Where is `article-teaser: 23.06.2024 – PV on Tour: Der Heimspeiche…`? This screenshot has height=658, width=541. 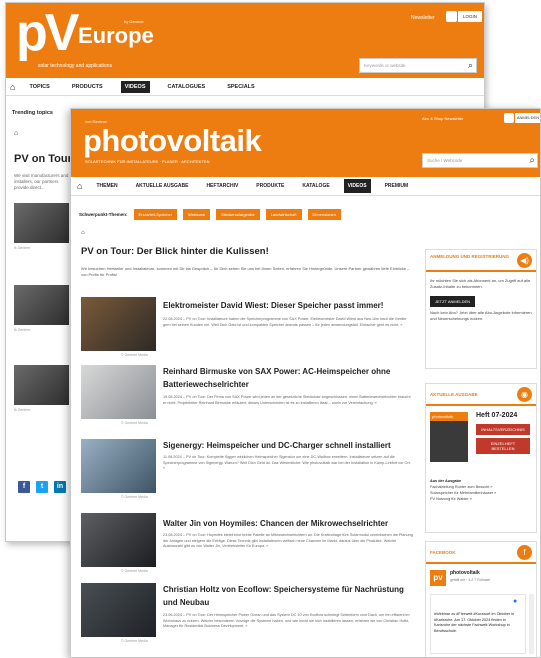
article-teaser: 23.06.2024 – PV on Tour: Der Heimspeiche… is located at coordinates (286, 620).